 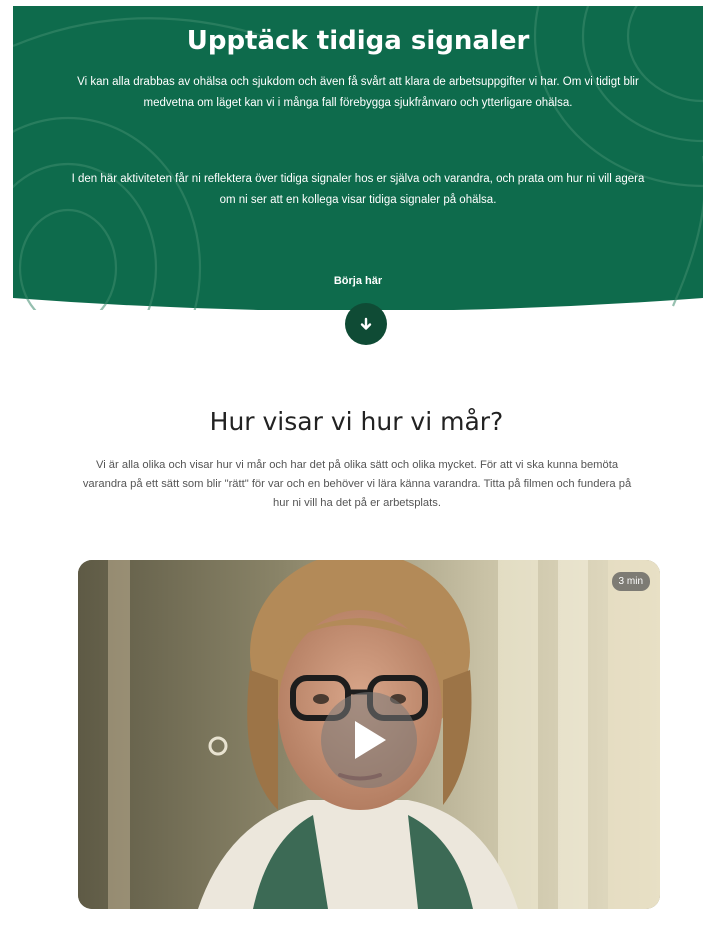 What do you see at coordinates (630, 581) in the screenshot?
I see `video-duration-badge: 3 min` at bounding box center [630, 581].